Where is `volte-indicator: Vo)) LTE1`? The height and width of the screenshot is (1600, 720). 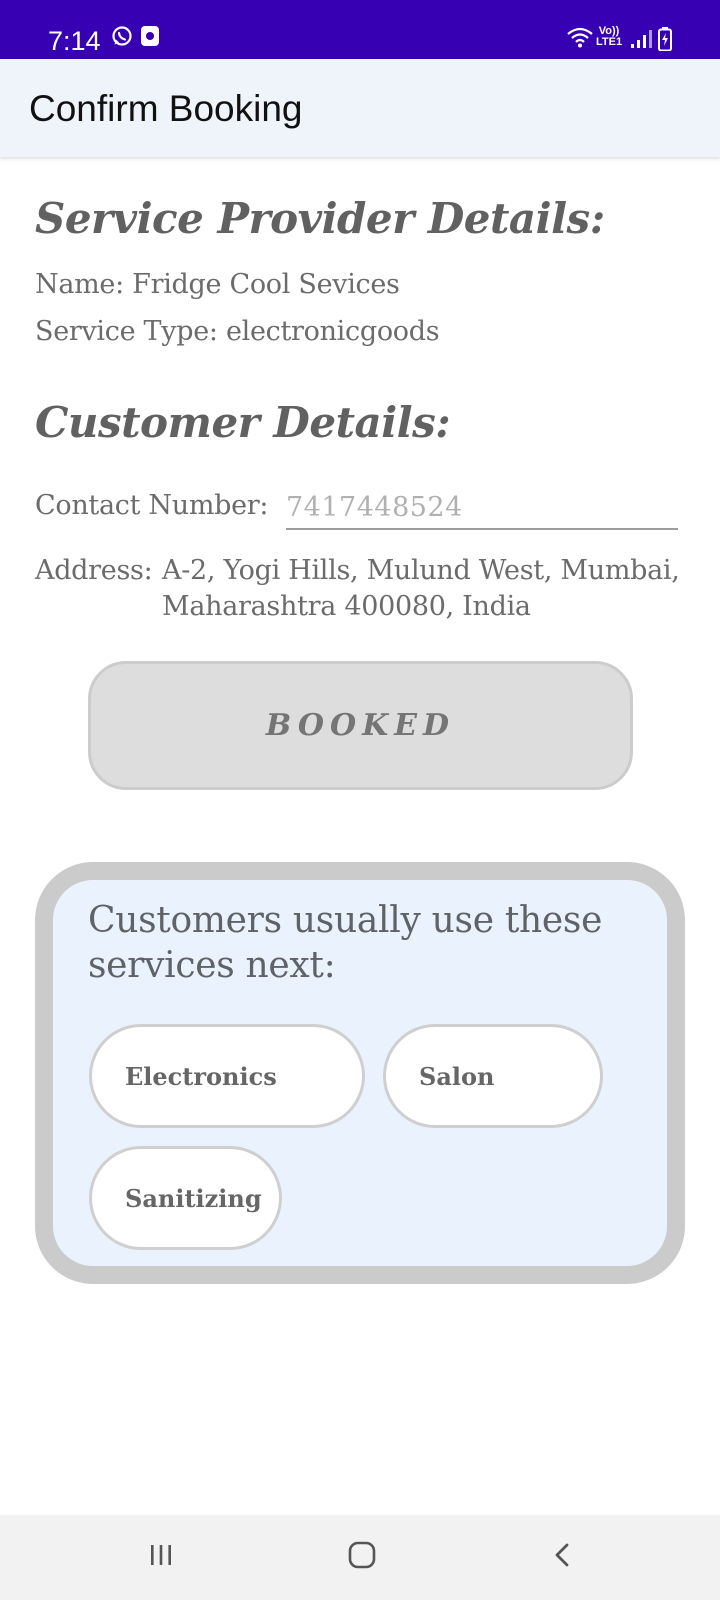
volte-indicator: Vo)) LTE1 is located at coordinates (609, 36).